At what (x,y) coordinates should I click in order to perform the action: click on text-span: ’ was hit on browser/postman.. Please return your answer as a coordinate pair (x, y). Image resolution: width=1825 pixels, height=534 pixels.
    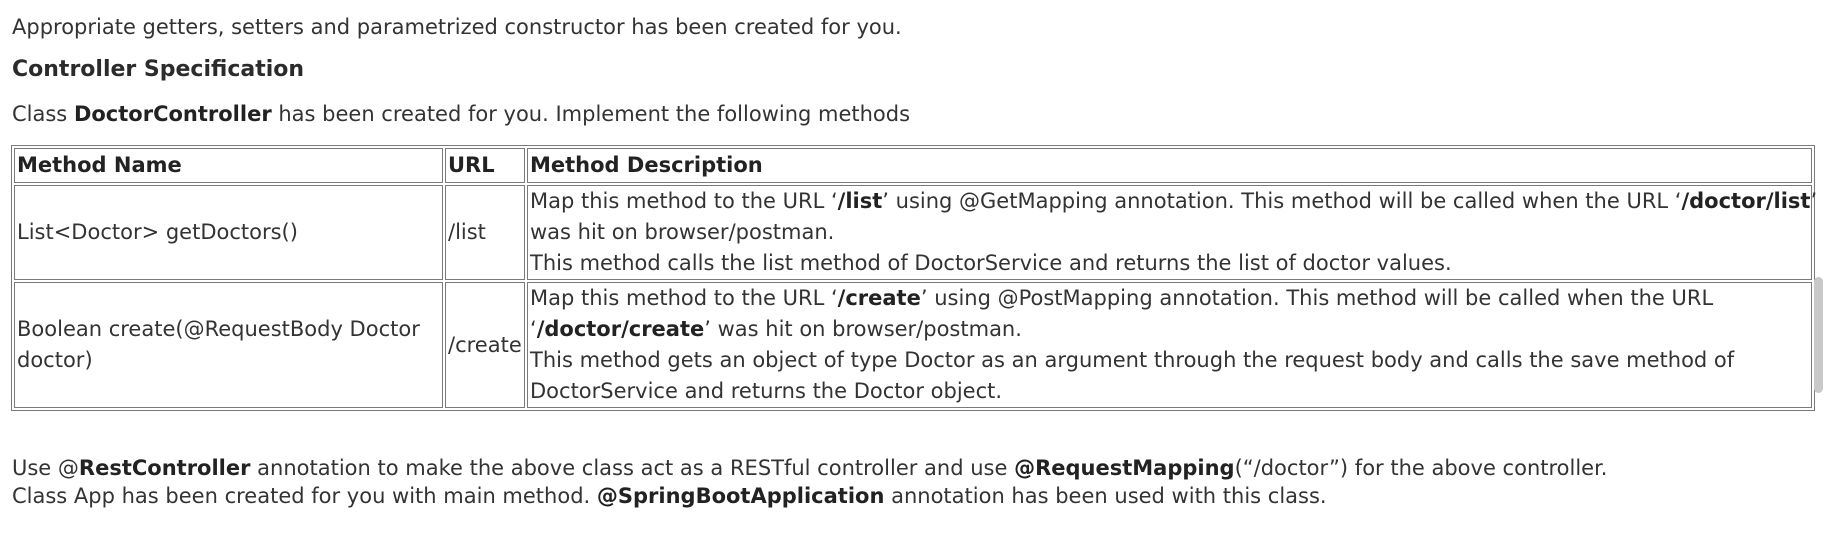
    Looking at the image, I should click on (863, 329).